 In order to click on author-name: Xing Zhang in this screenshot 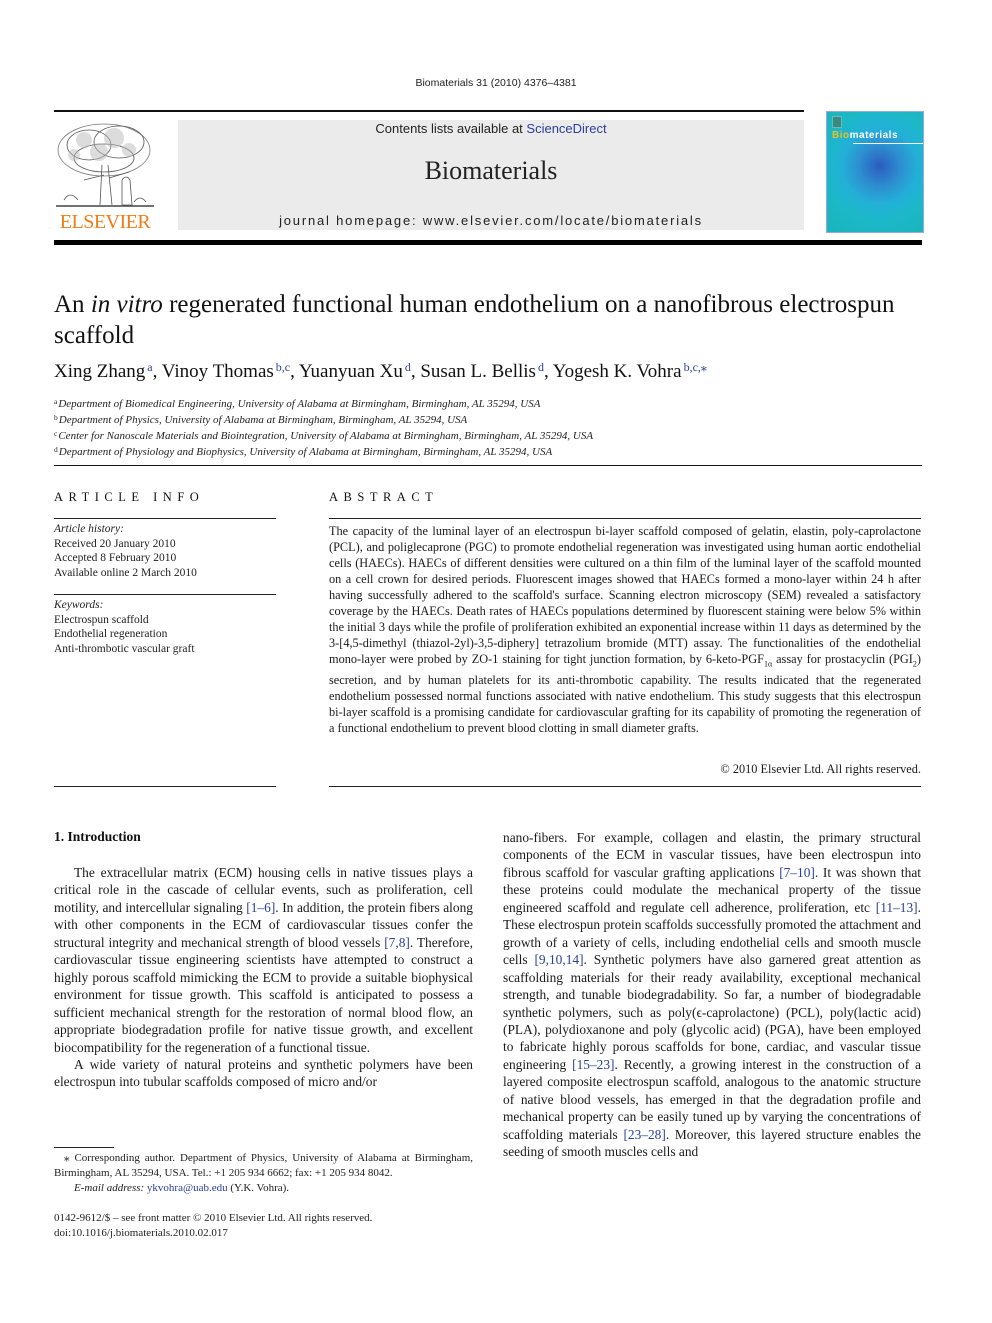, I will do `click(99, 371)`.